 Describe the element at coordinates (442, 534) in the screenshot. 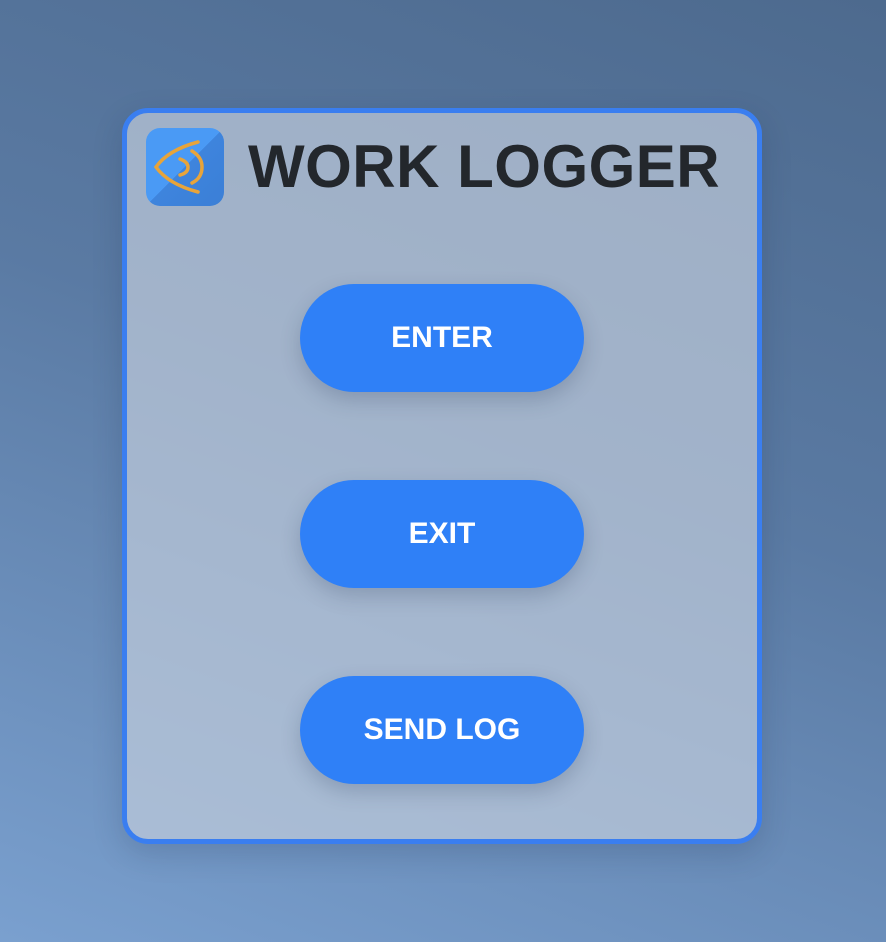

I see `exit-button: EXIT` at that location.